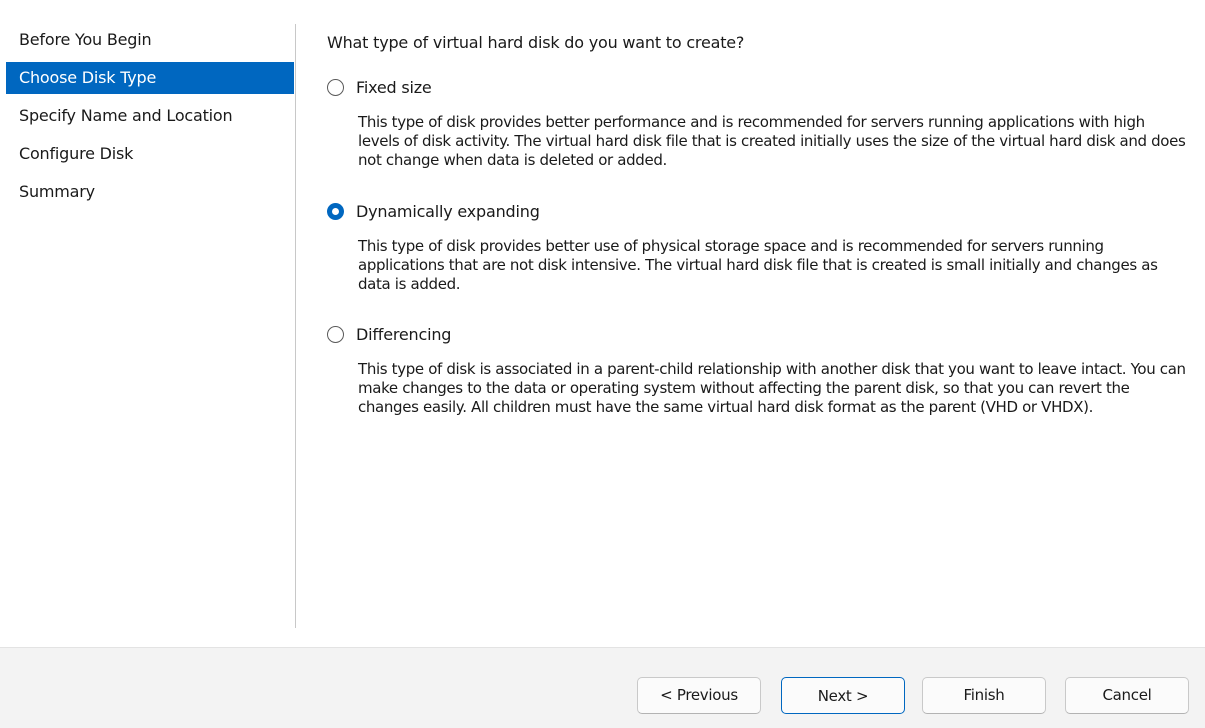 Image resolution: width=1205 pixels, height=728 pixels. Describe the element at coordinates (984, 695) in the screenshot. I see `finish-button: Finish` at that location.